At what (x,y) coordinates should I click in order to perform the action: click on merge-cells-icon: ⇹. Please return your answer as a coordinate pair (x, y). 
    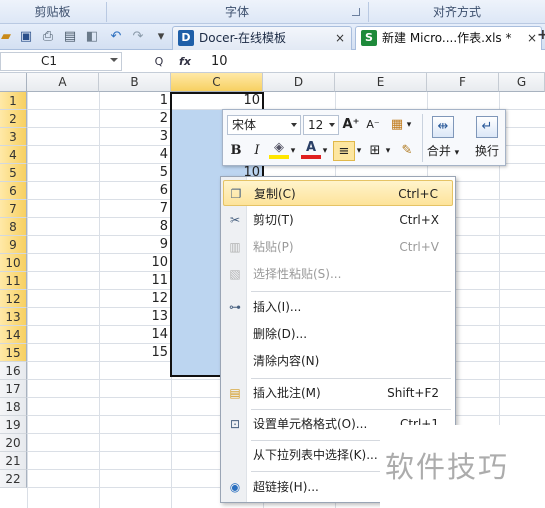
    Looking at the image, I should click on (443, 127).